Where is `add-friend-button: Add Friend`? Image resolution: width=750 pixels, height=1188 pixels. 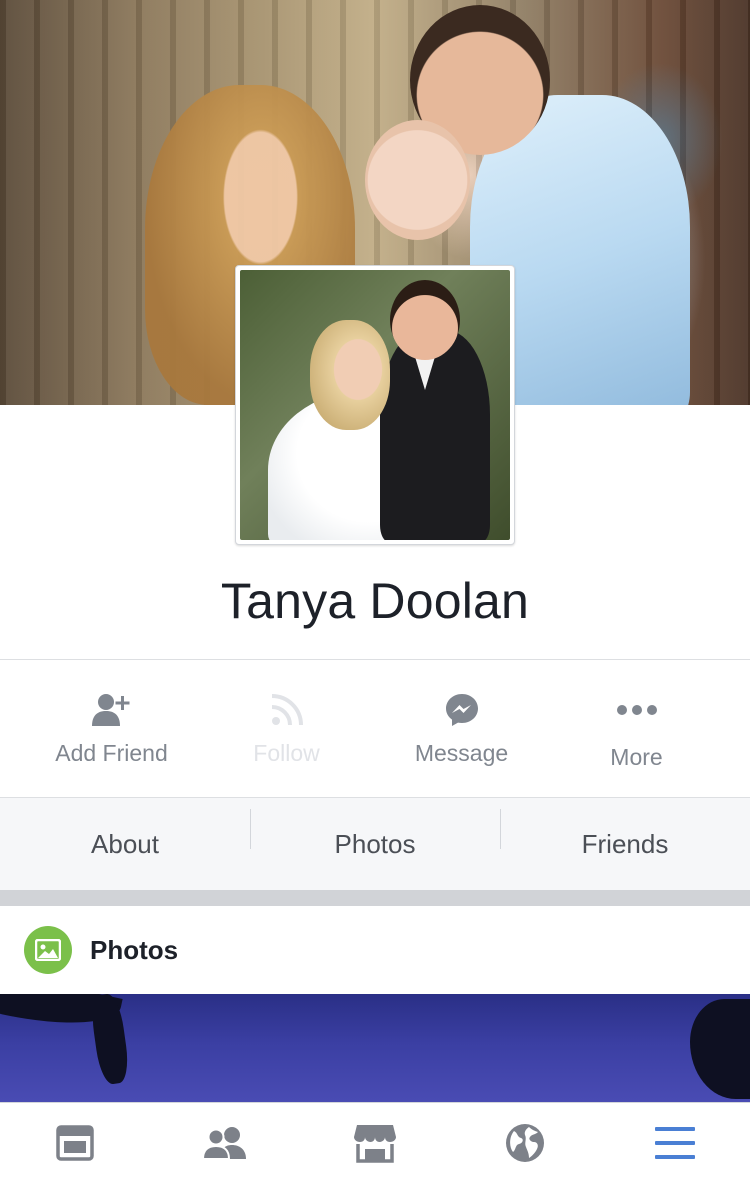
add-friend-button: Add Friend is located at coordinates (111, 729).